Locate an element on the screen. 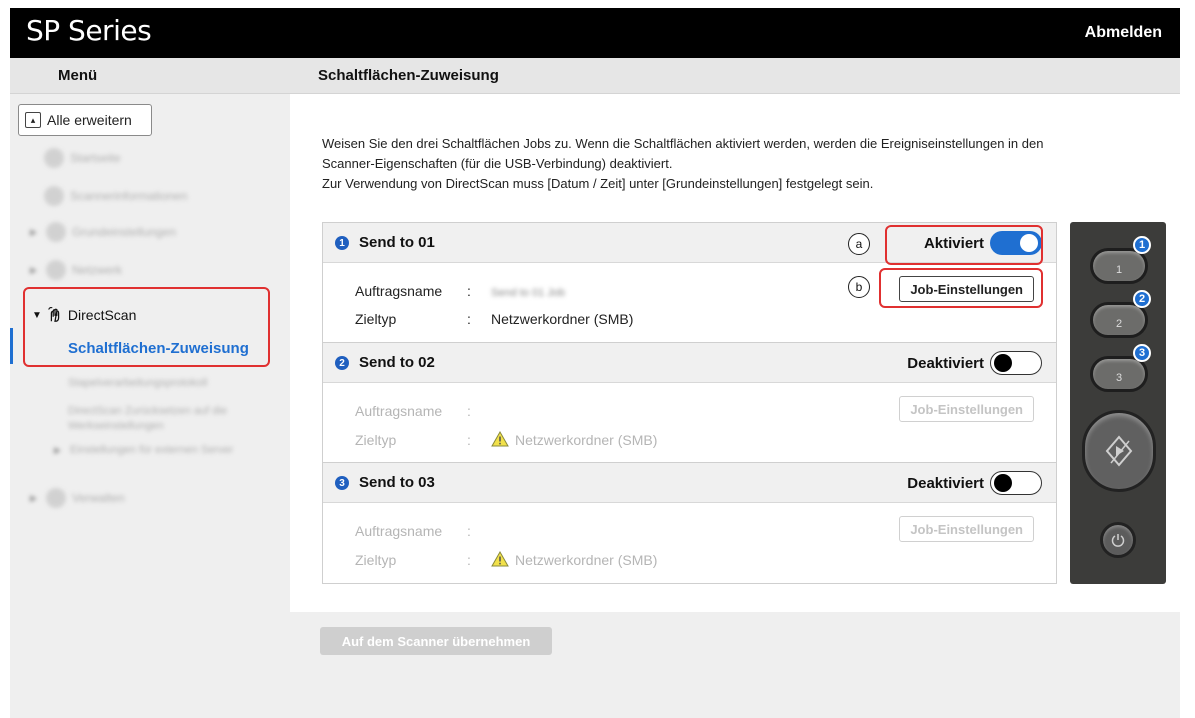  sidebar-item-label: Verwalten is located at coordinates (98, 498).